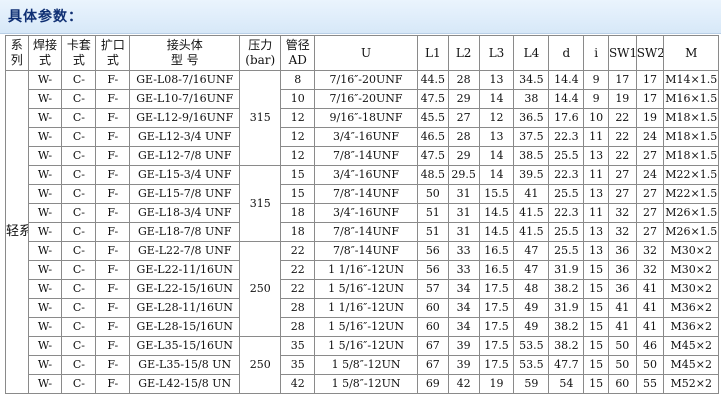 Image resolution: width=721 pixels, height=405 pixels. Describe the element at coordinates (432, 365) in the screenshot. I see `l1-cell: 67` at that location.